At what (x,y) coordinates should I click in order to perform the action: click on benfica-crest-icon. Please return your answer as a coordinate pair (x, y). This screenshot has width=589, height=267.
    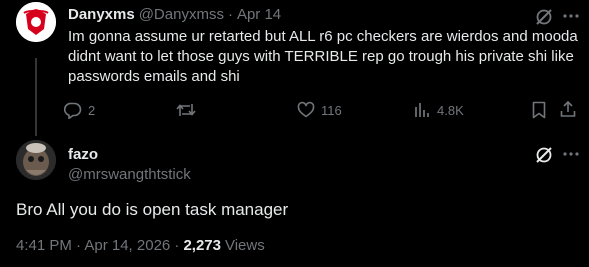
    Looking at the image, I should click on (36, 22).